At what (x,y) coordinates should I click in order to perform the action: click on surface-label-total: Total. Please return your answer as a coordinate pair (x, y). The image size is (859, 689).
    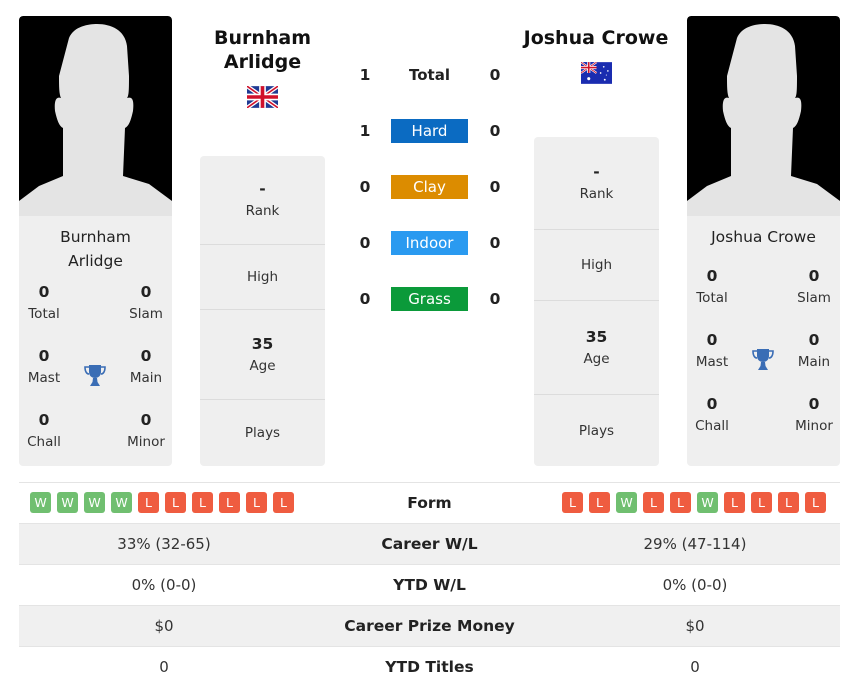
    Looking at the image, I should click on (429, 75).